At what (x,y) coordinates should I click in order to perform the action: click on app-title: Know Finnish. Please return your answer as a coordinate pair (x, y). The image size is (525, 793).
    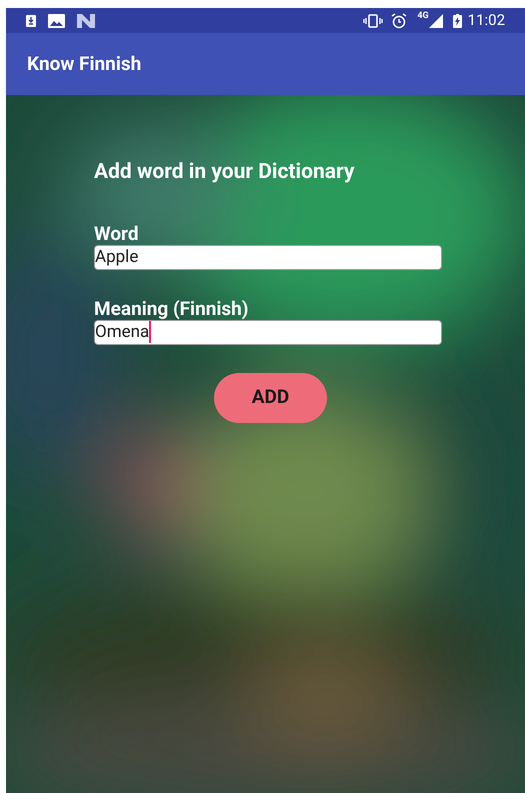
    Looking at the image, I should click on (84, 63).